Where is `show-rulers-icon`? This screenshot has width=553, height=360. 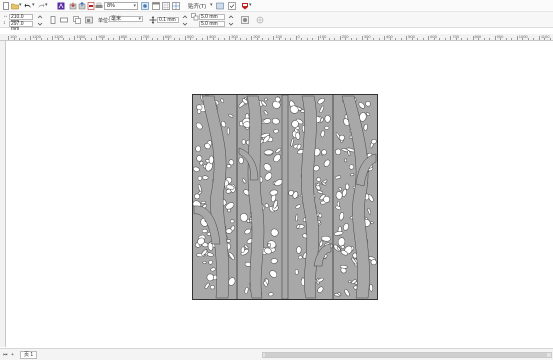 show-rulers-icon is located at coordinates (156, 6).